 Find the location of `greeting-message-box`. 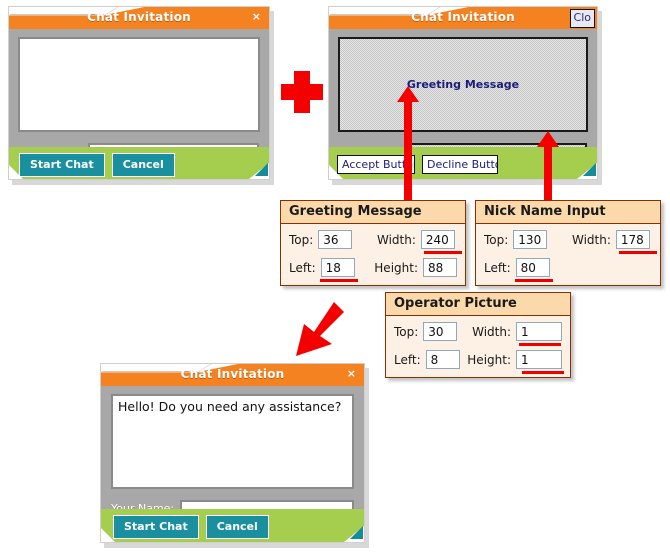

greeting-message-box is located at coordinates (139, 84).